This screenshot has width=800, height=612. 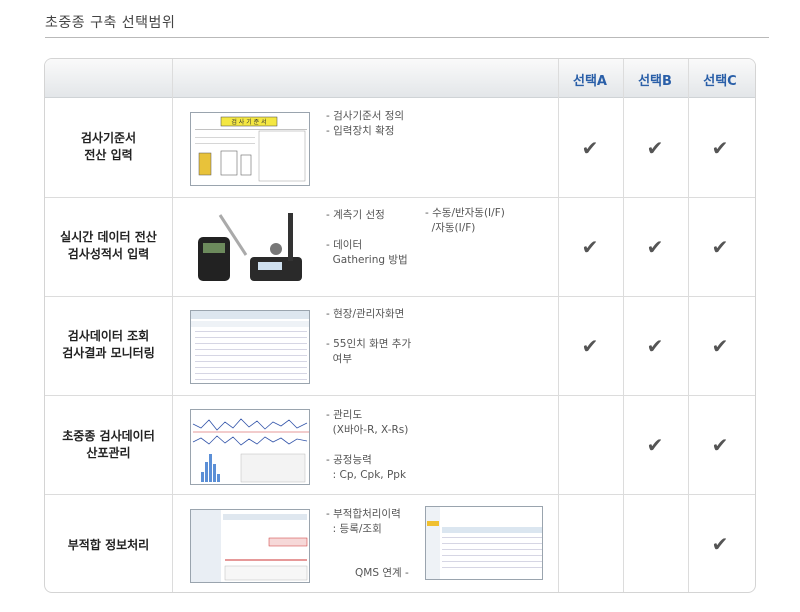 What do you see at coordinates (110, 23) in the screenshot?
I see `page-title: 초중종 구축 선택범위` at bounding box center [110, 23].